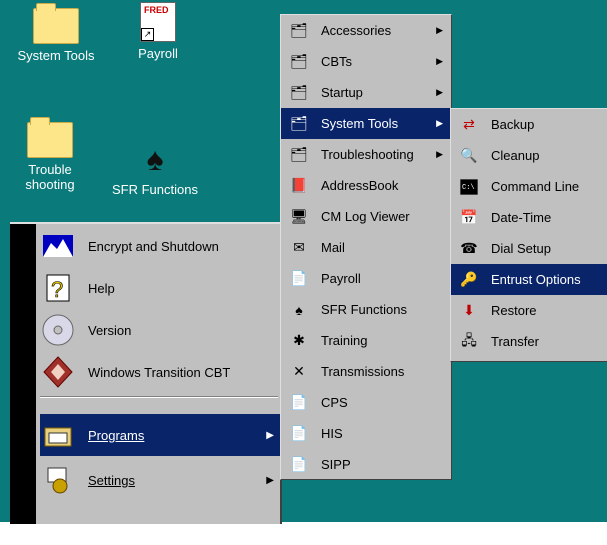 The width and height of the screenshot is (607, 545). Describe the element at coordinates (160, 288) in the screenshot. I see `start-item-help: ? Help` at that location.